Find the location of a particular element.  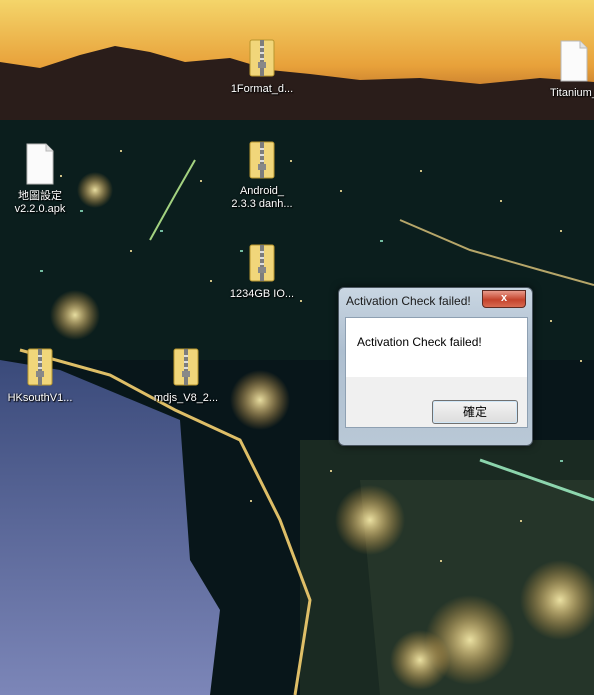

icon-label: Titanium_ is located at coordinates (572, 93).